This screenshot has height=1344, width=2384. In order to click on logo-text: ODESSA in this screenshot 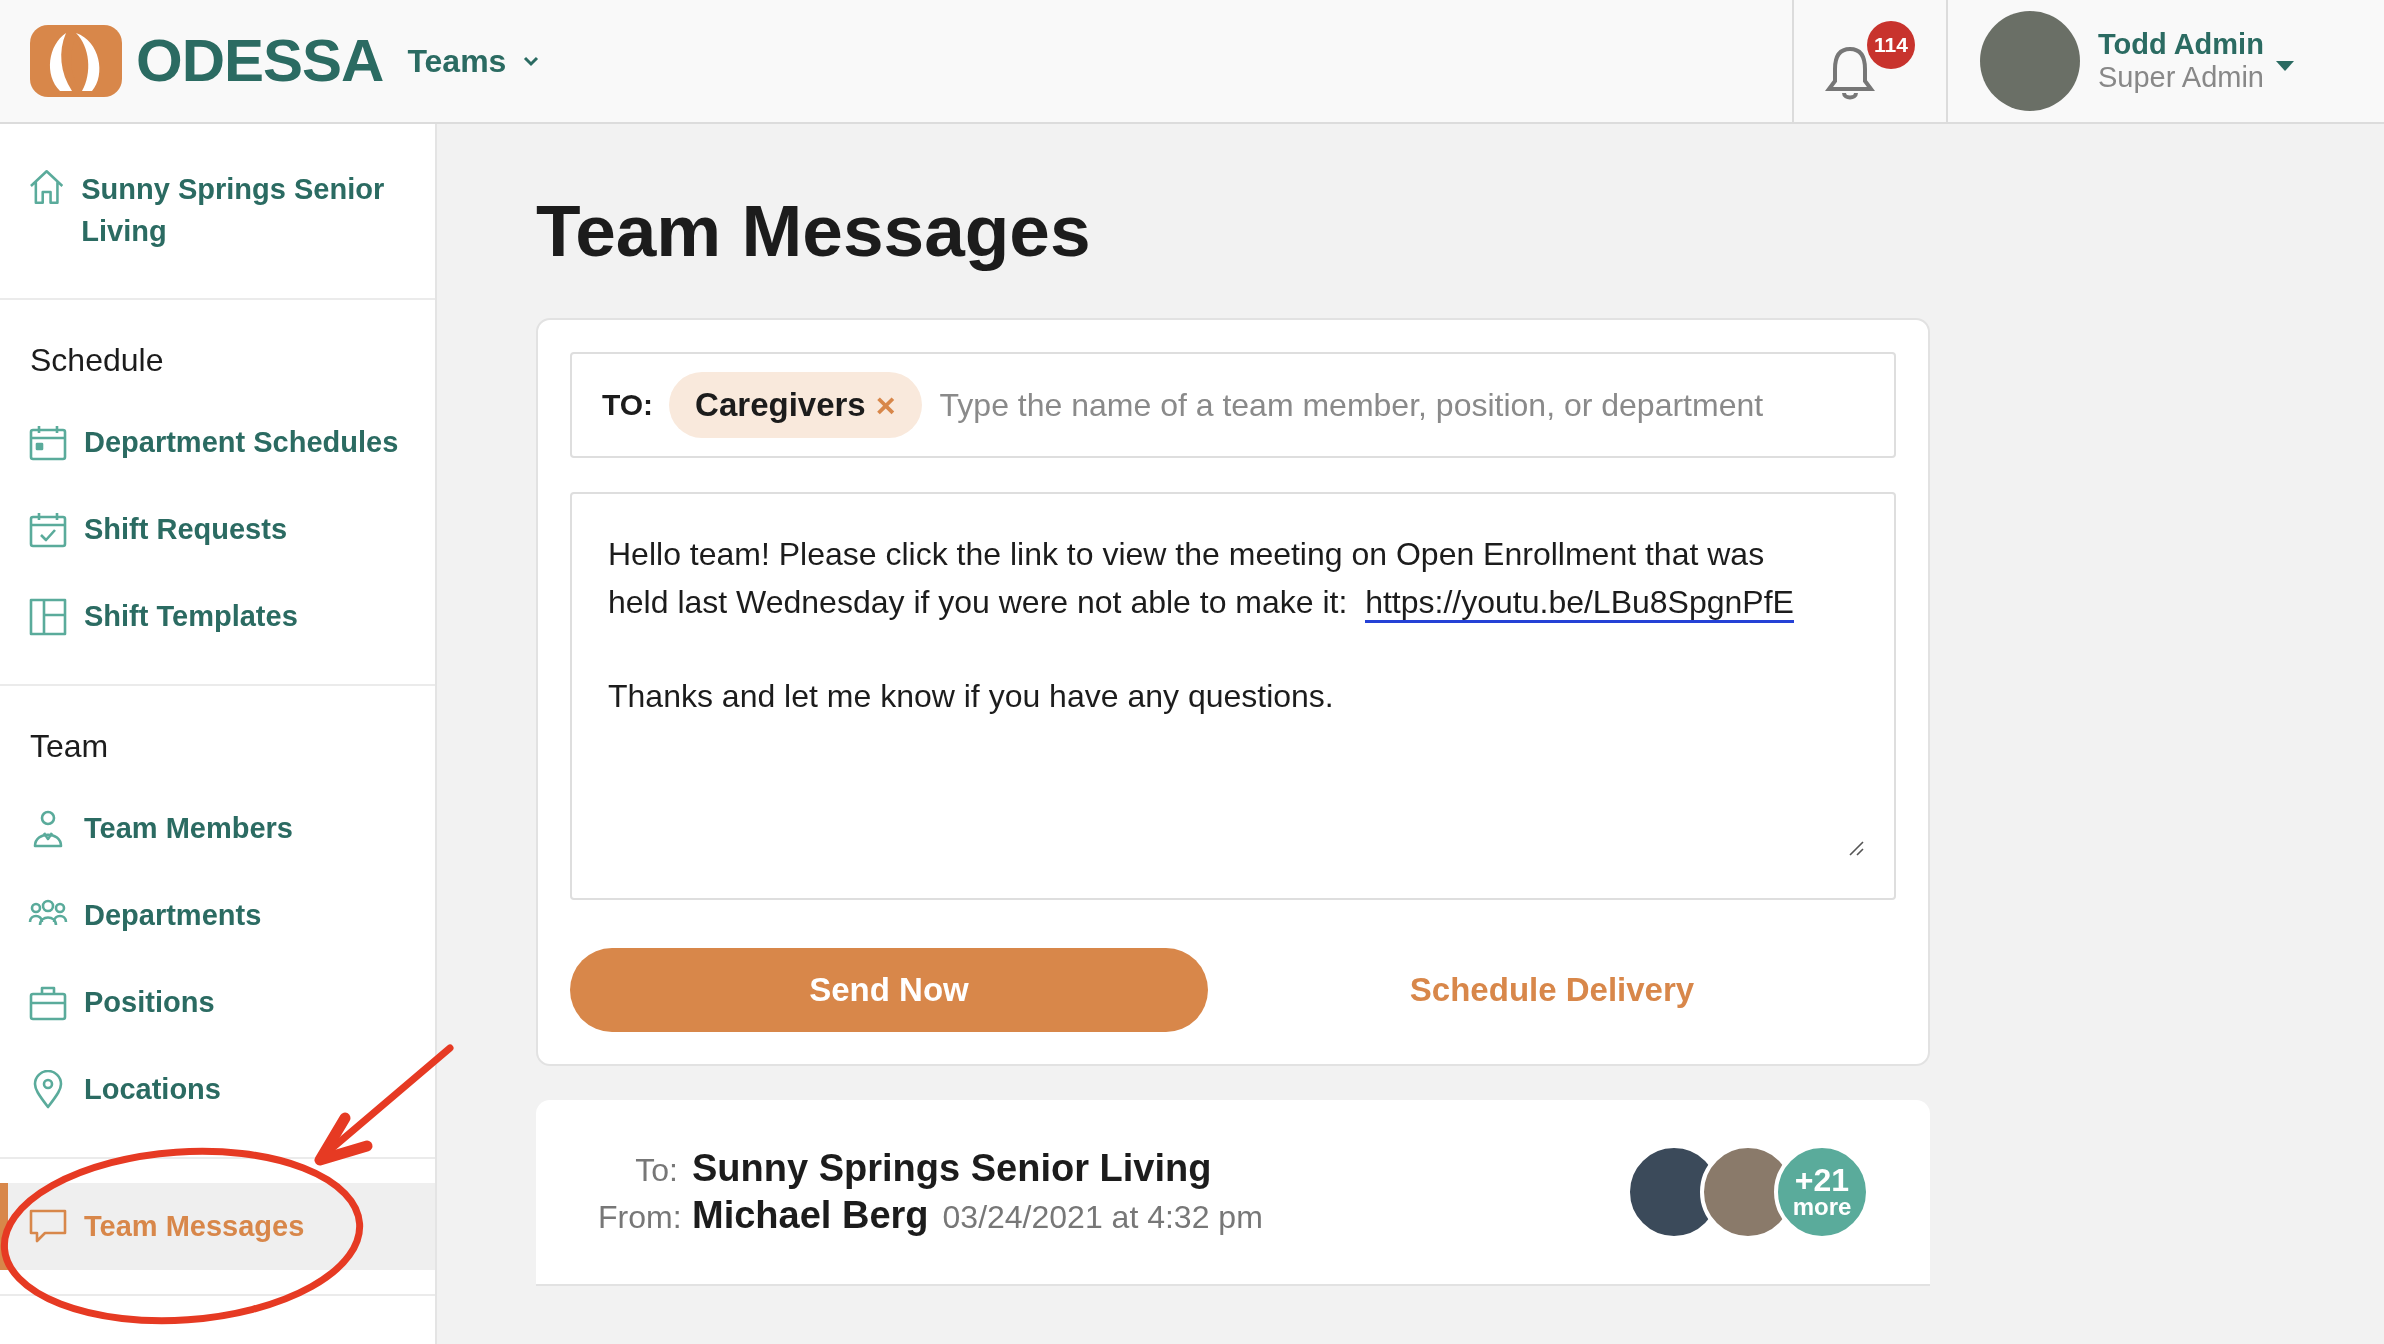, I will do `click(260, 61)`.